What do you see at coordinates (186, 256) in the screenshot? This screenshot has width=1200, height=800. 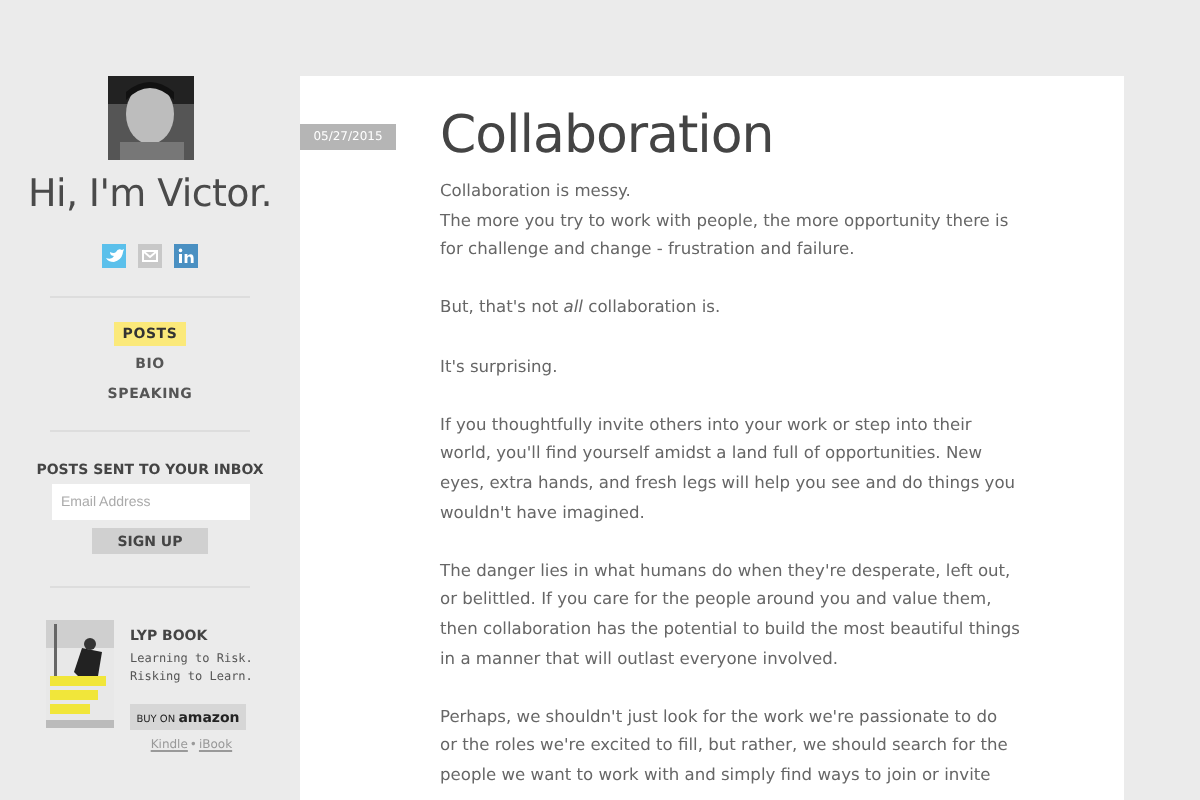 I see `linkedin-icon` at bounding box center [186, 256].